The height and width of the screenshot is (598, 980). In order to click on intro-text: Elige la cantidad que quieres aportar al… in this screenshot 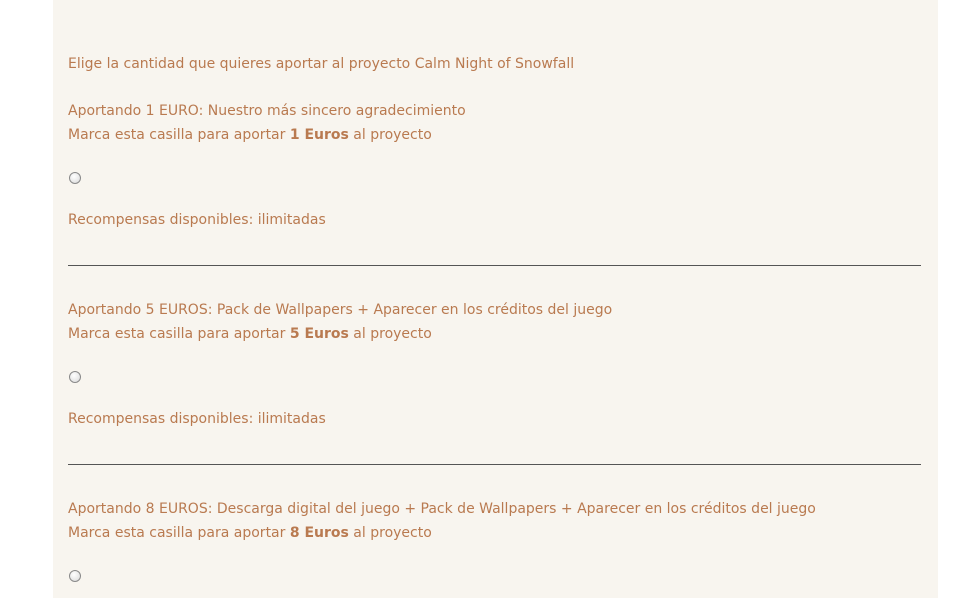, I will do `click(321, 64)`.